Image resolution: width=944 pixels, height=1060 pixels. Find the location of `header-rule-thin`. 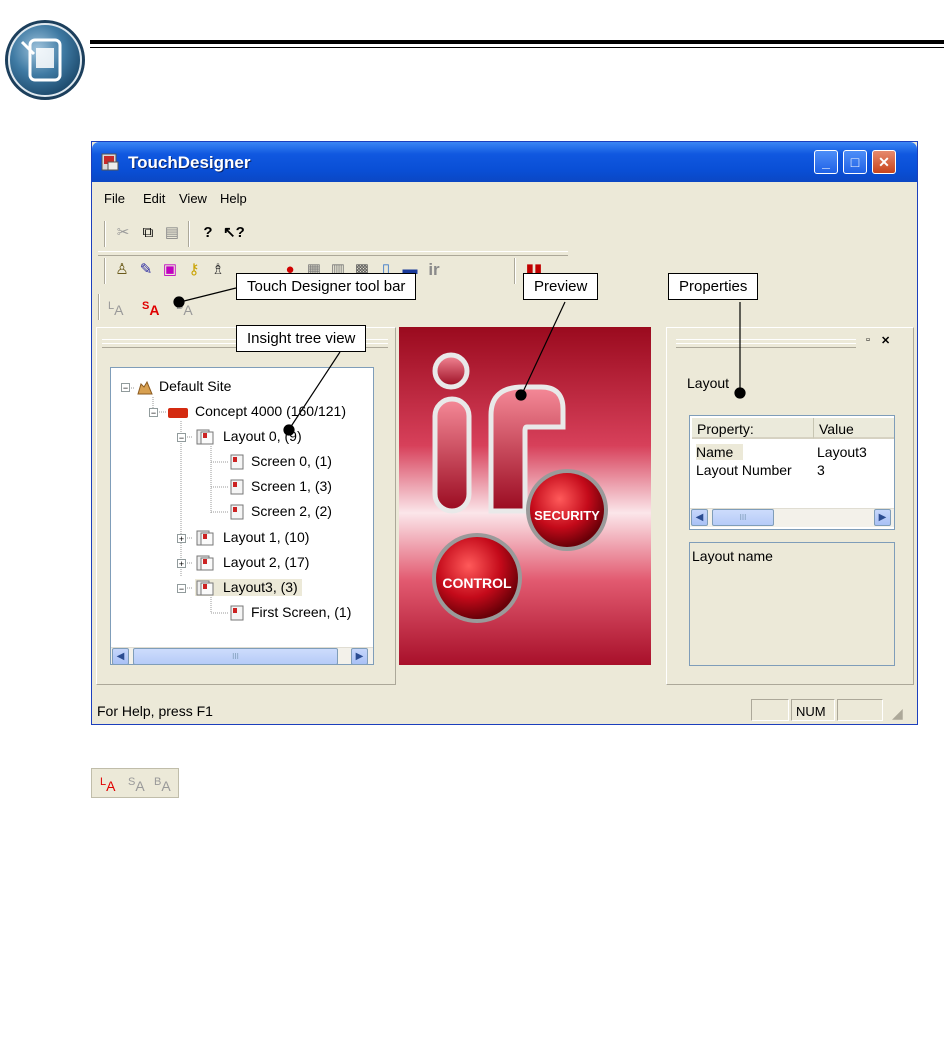

header-rule-thin is located at coordinates (517, 47).